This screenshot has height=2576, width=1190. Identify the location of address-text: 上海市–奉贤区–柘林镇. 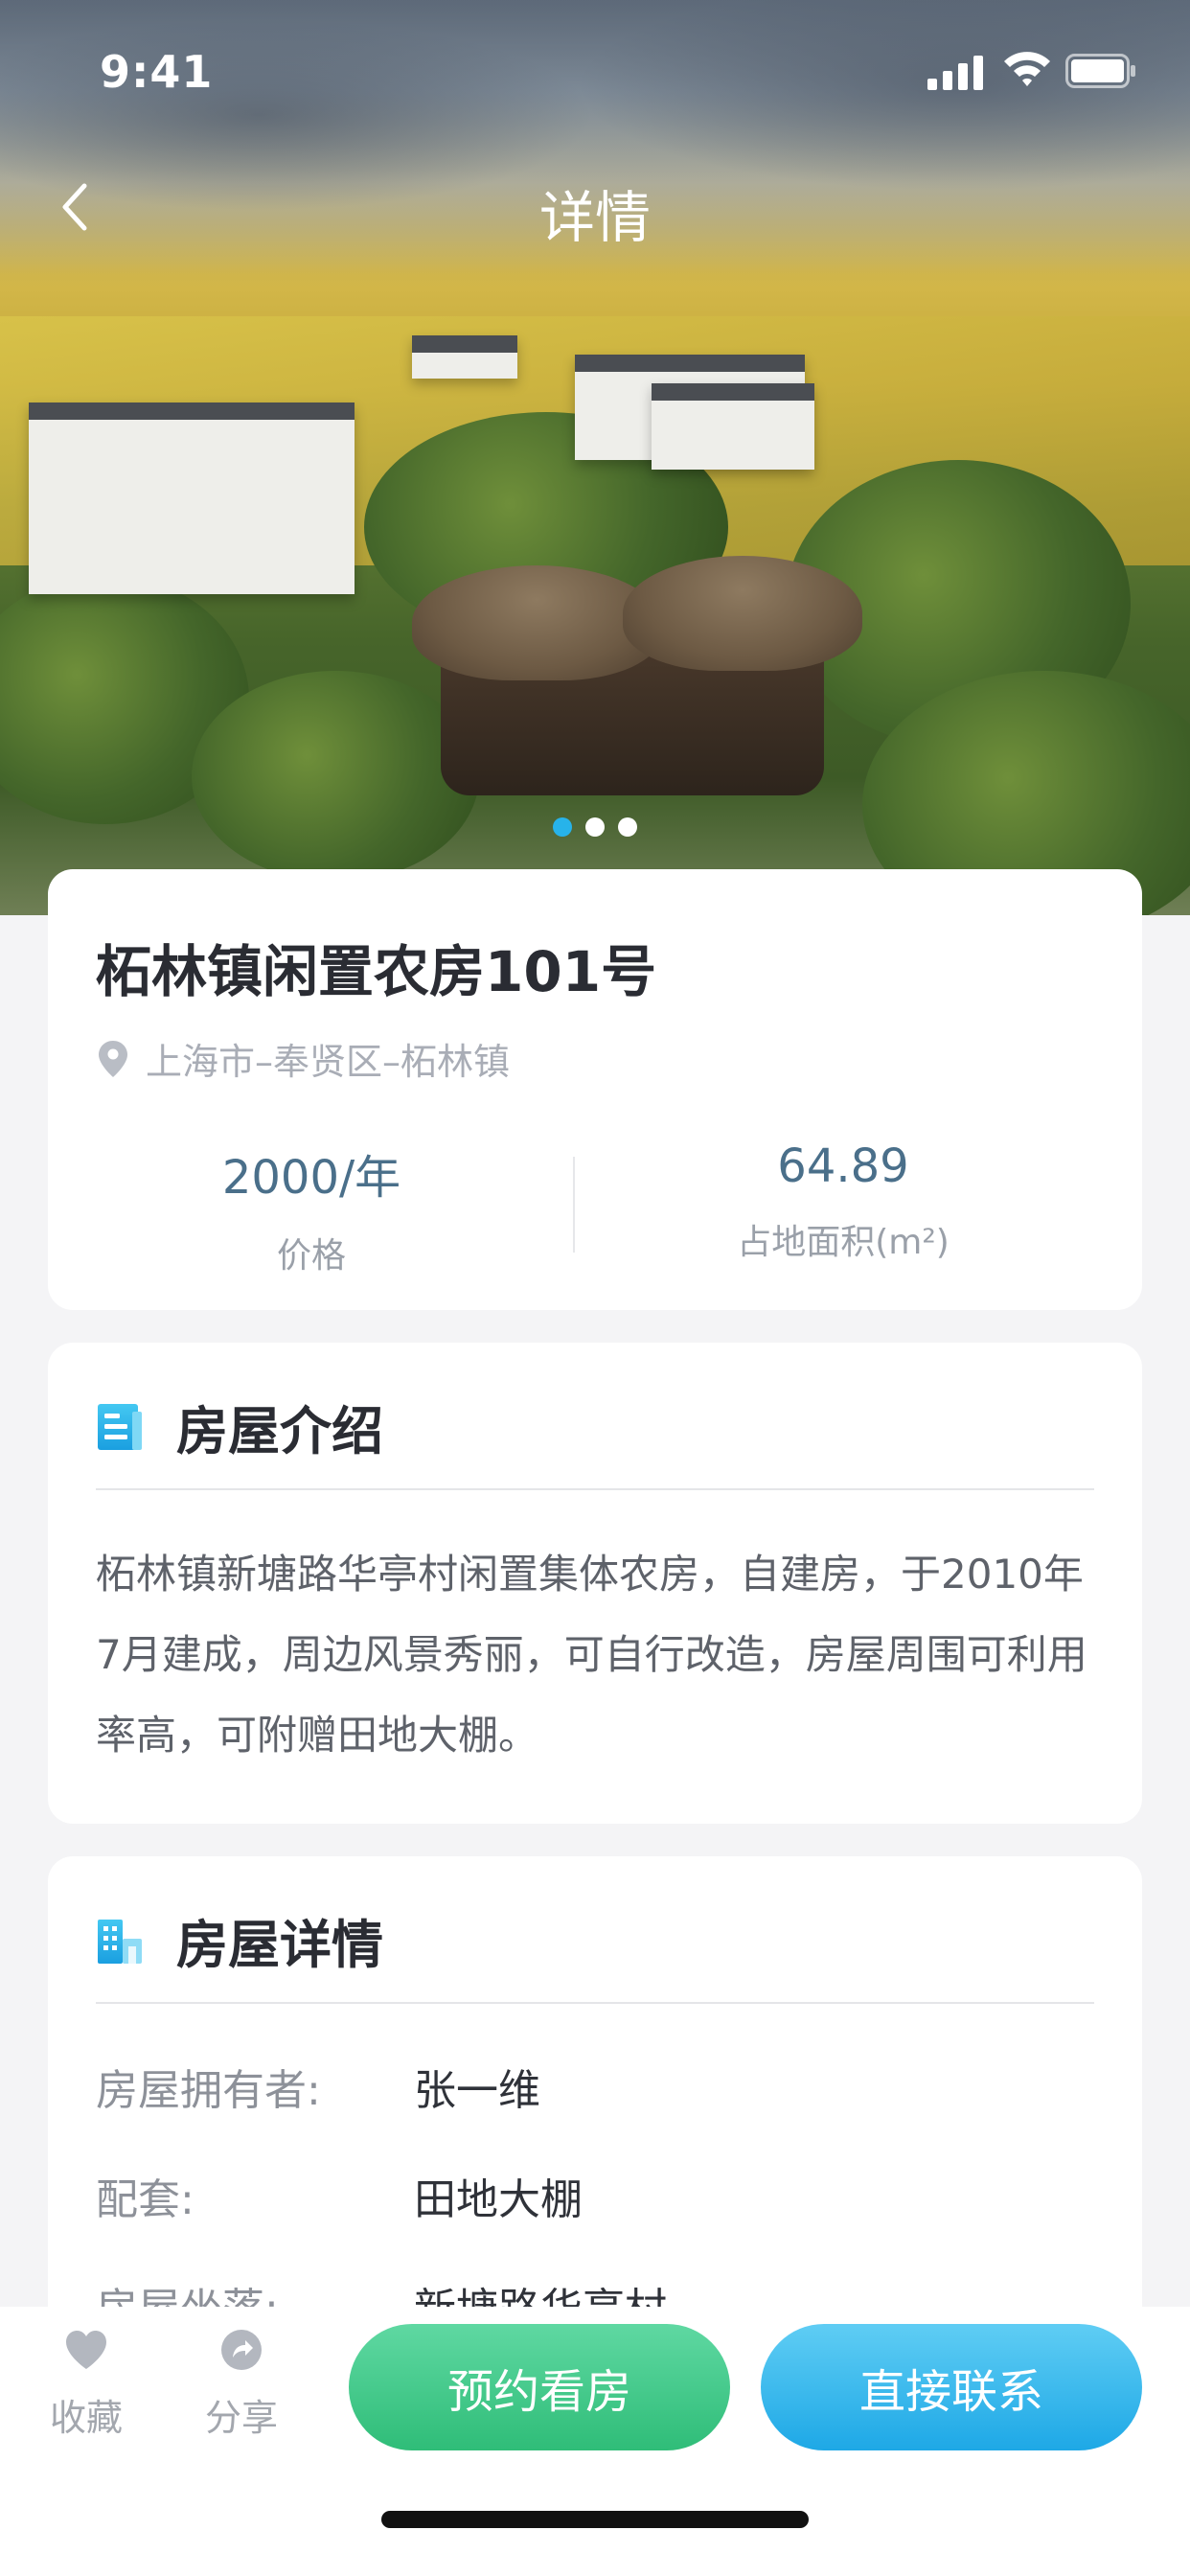
(328, 1062).